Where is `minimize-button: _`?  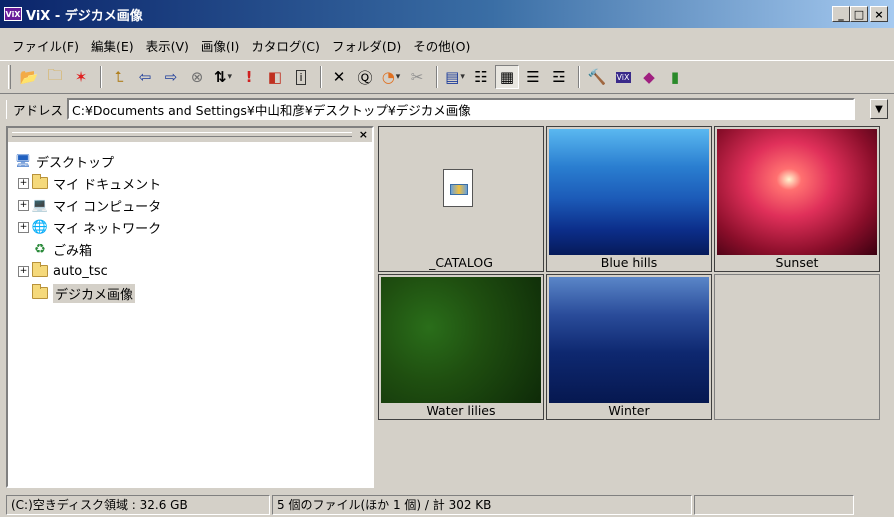 minimize-button: _ is located at coordinates (841, 14).